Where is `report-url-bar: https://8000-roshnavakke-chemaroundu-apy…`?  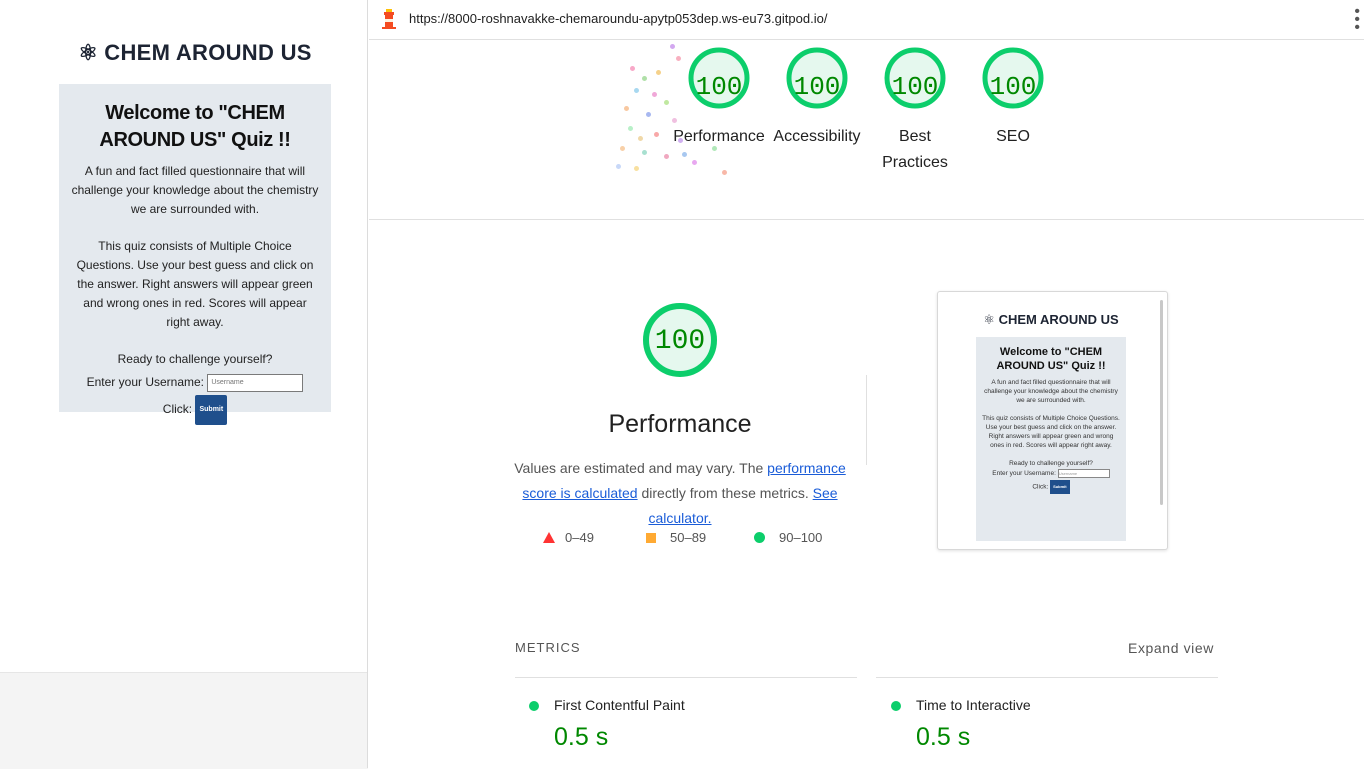 report-url-bar: https://8000-roshnavakke-chemaroundu-apy… is located at coordinates (866, 20).